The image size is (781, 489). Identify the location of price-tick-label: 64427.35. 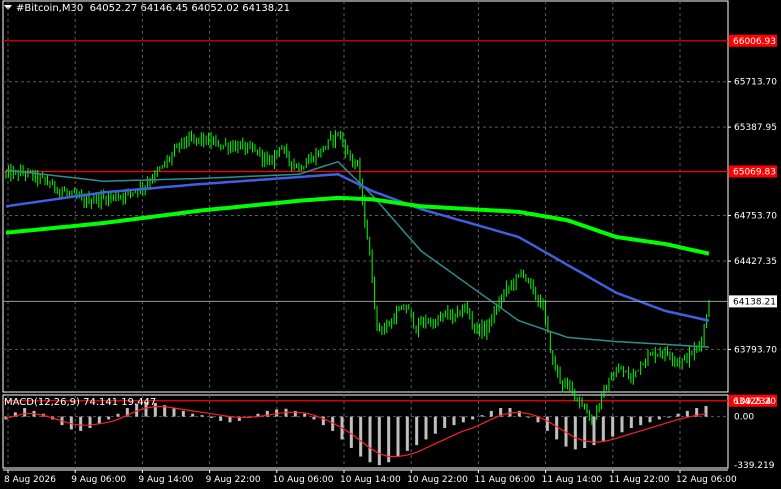
(755, 262).